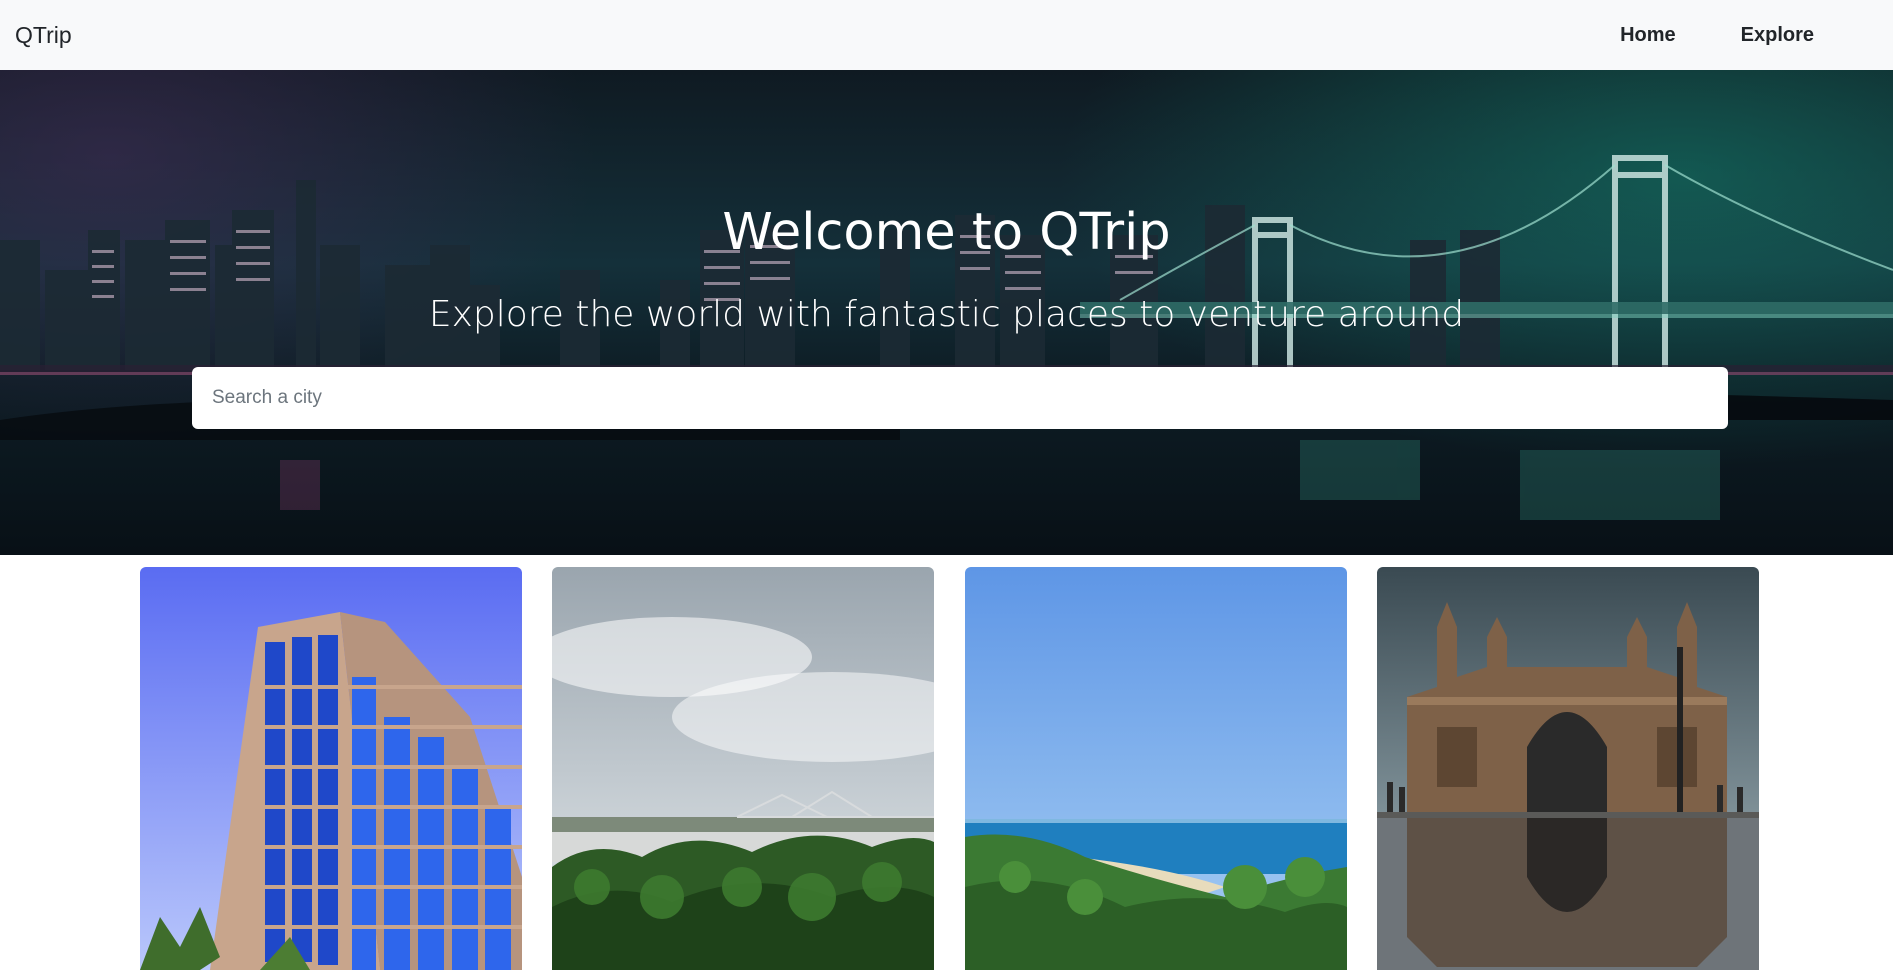 Image resolution: width=1893 pixels, height=970 pixels. I want to click on gateway-monument-image, so click(1568, 768).